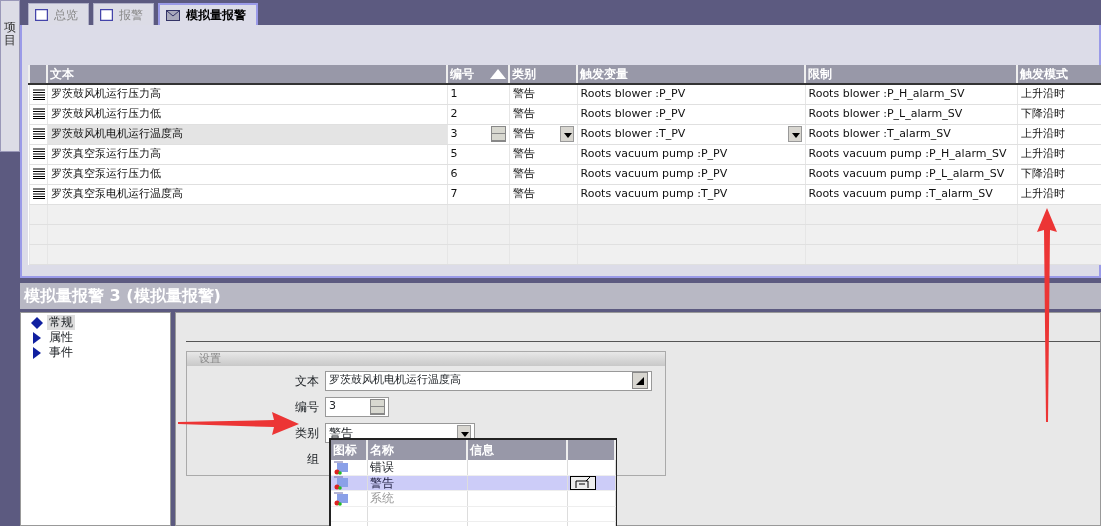  Describe the element at coordinates (517, 450) in the screenshot. I see `column-header: 信息` at that location.